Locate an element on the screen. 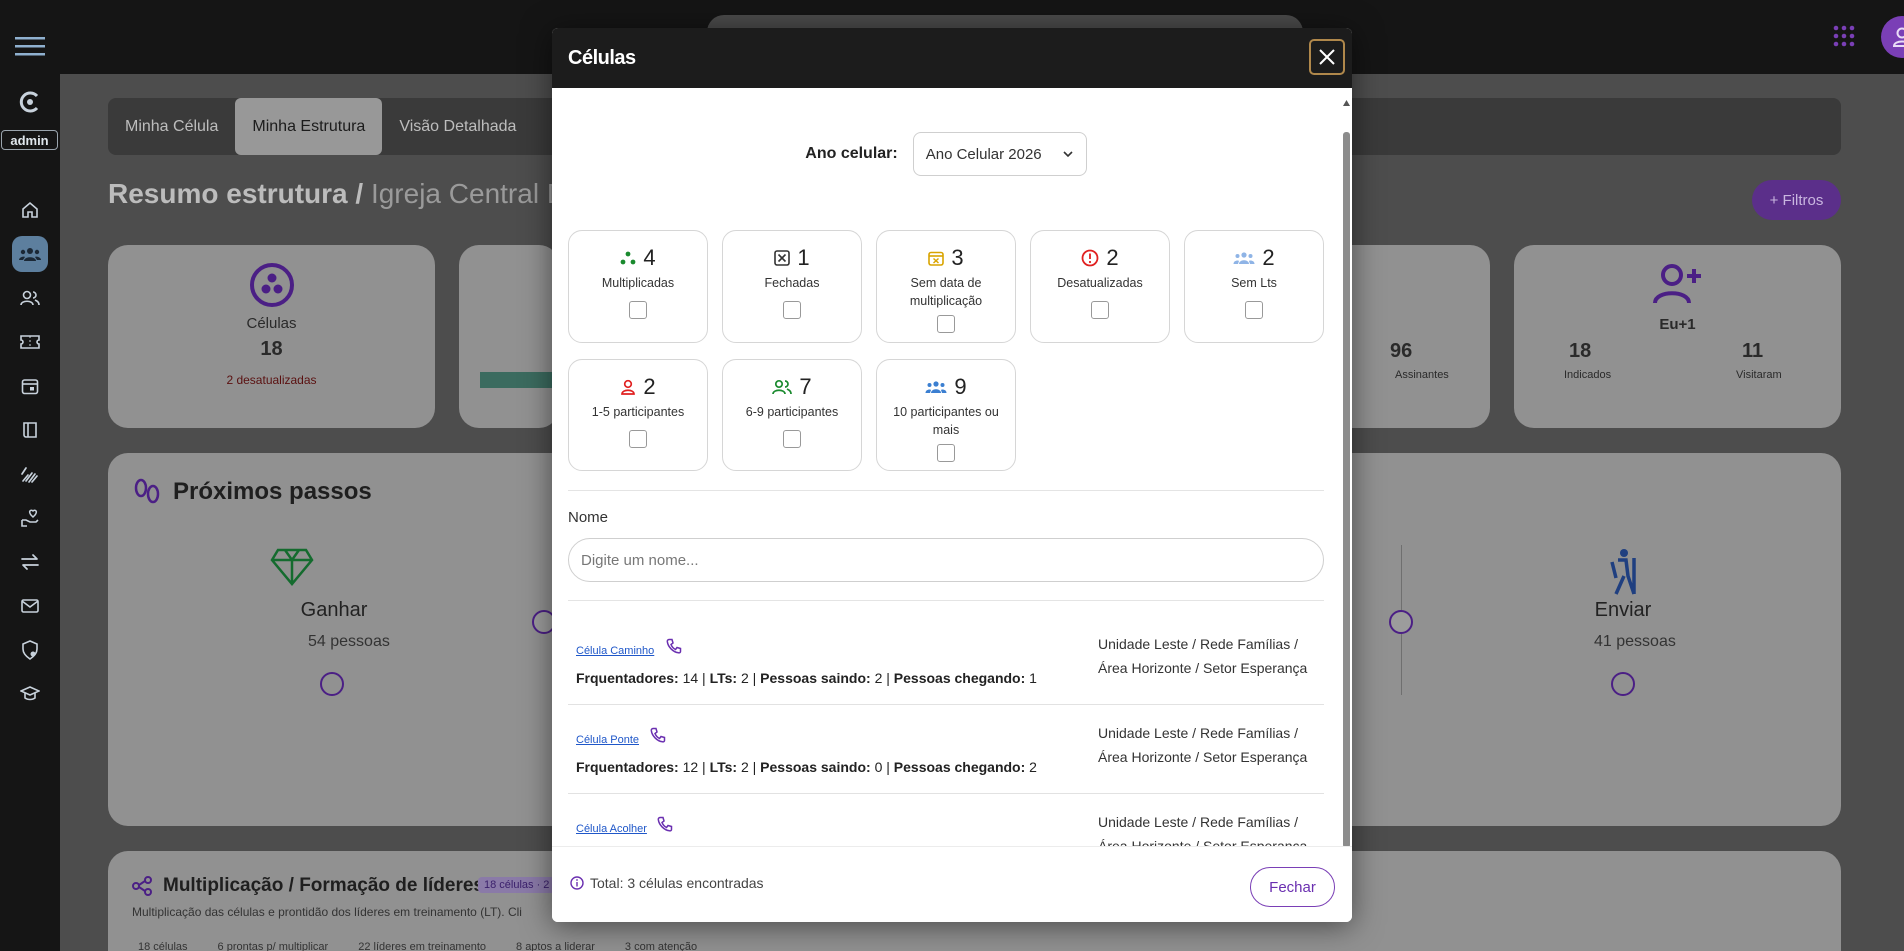 Image resolution: width=1904 pixels, height=951 pixels. book-icon is located at coordinates (30, 430).